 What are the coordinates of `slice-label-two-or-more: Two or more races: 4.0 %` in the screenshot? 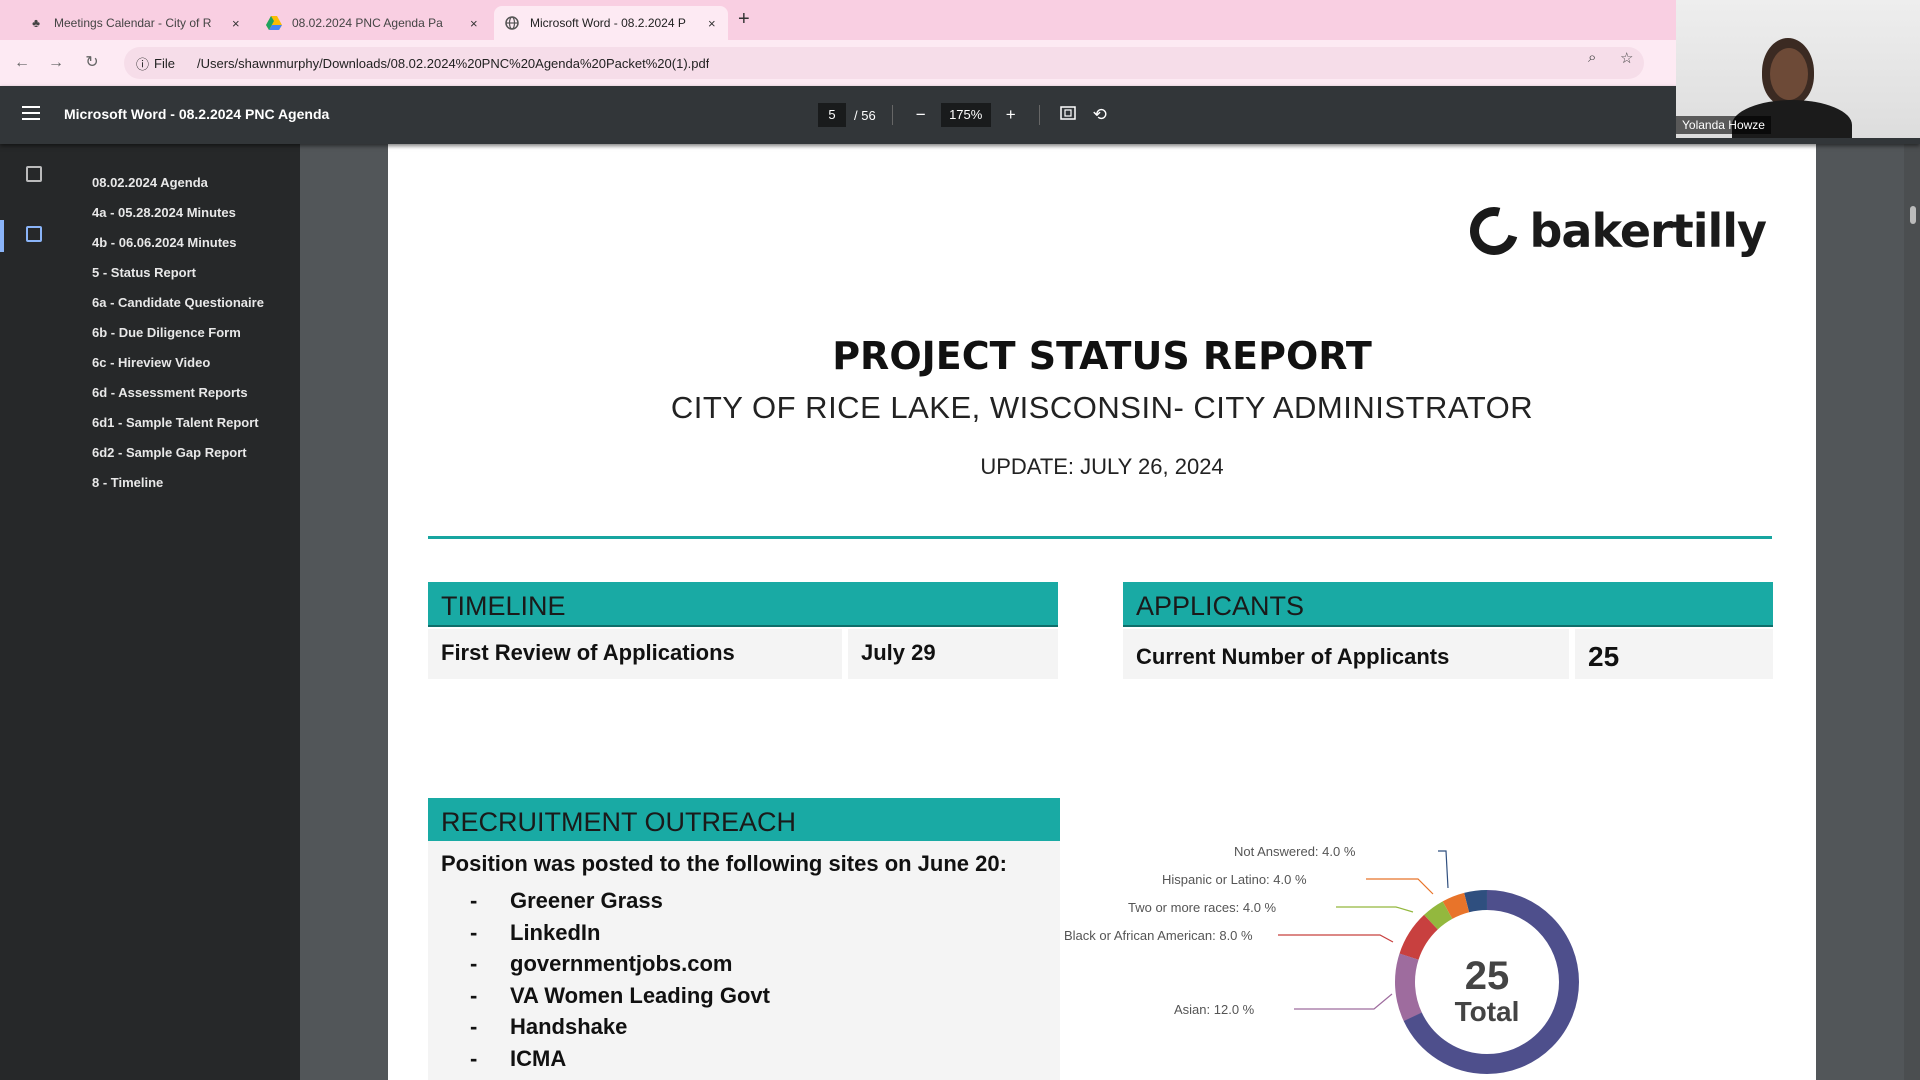 It's located at (1202, 907).